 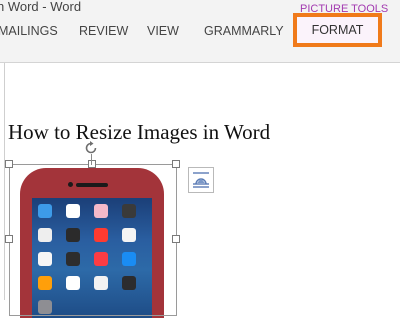 What do you see at coordinates (163, 31) in the screenshot?
I see `tab-view: VIEW` at bounding box center [163, 31].